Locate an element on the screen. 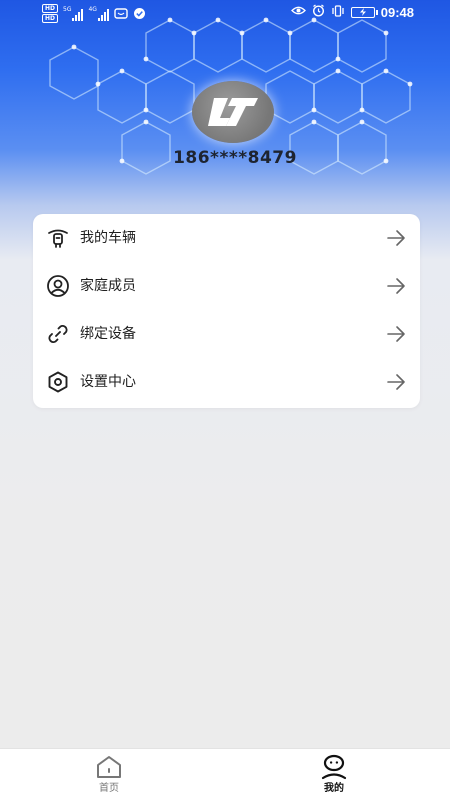 The width and height of the screenshot is (450, 800). menu-item-label: 绑定设备 is located at coordinates (108, 334).